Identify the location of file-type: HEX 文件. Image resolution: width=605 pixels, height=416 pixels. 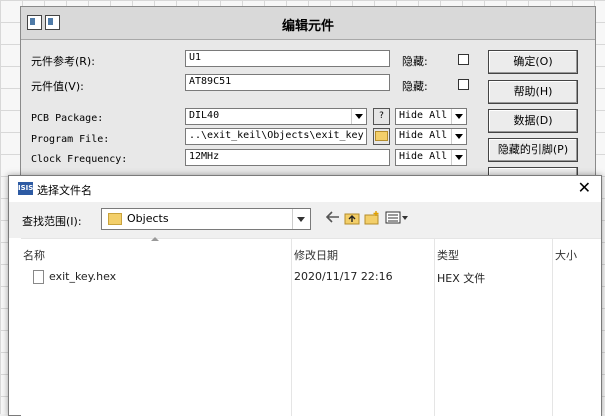
(461, 278).